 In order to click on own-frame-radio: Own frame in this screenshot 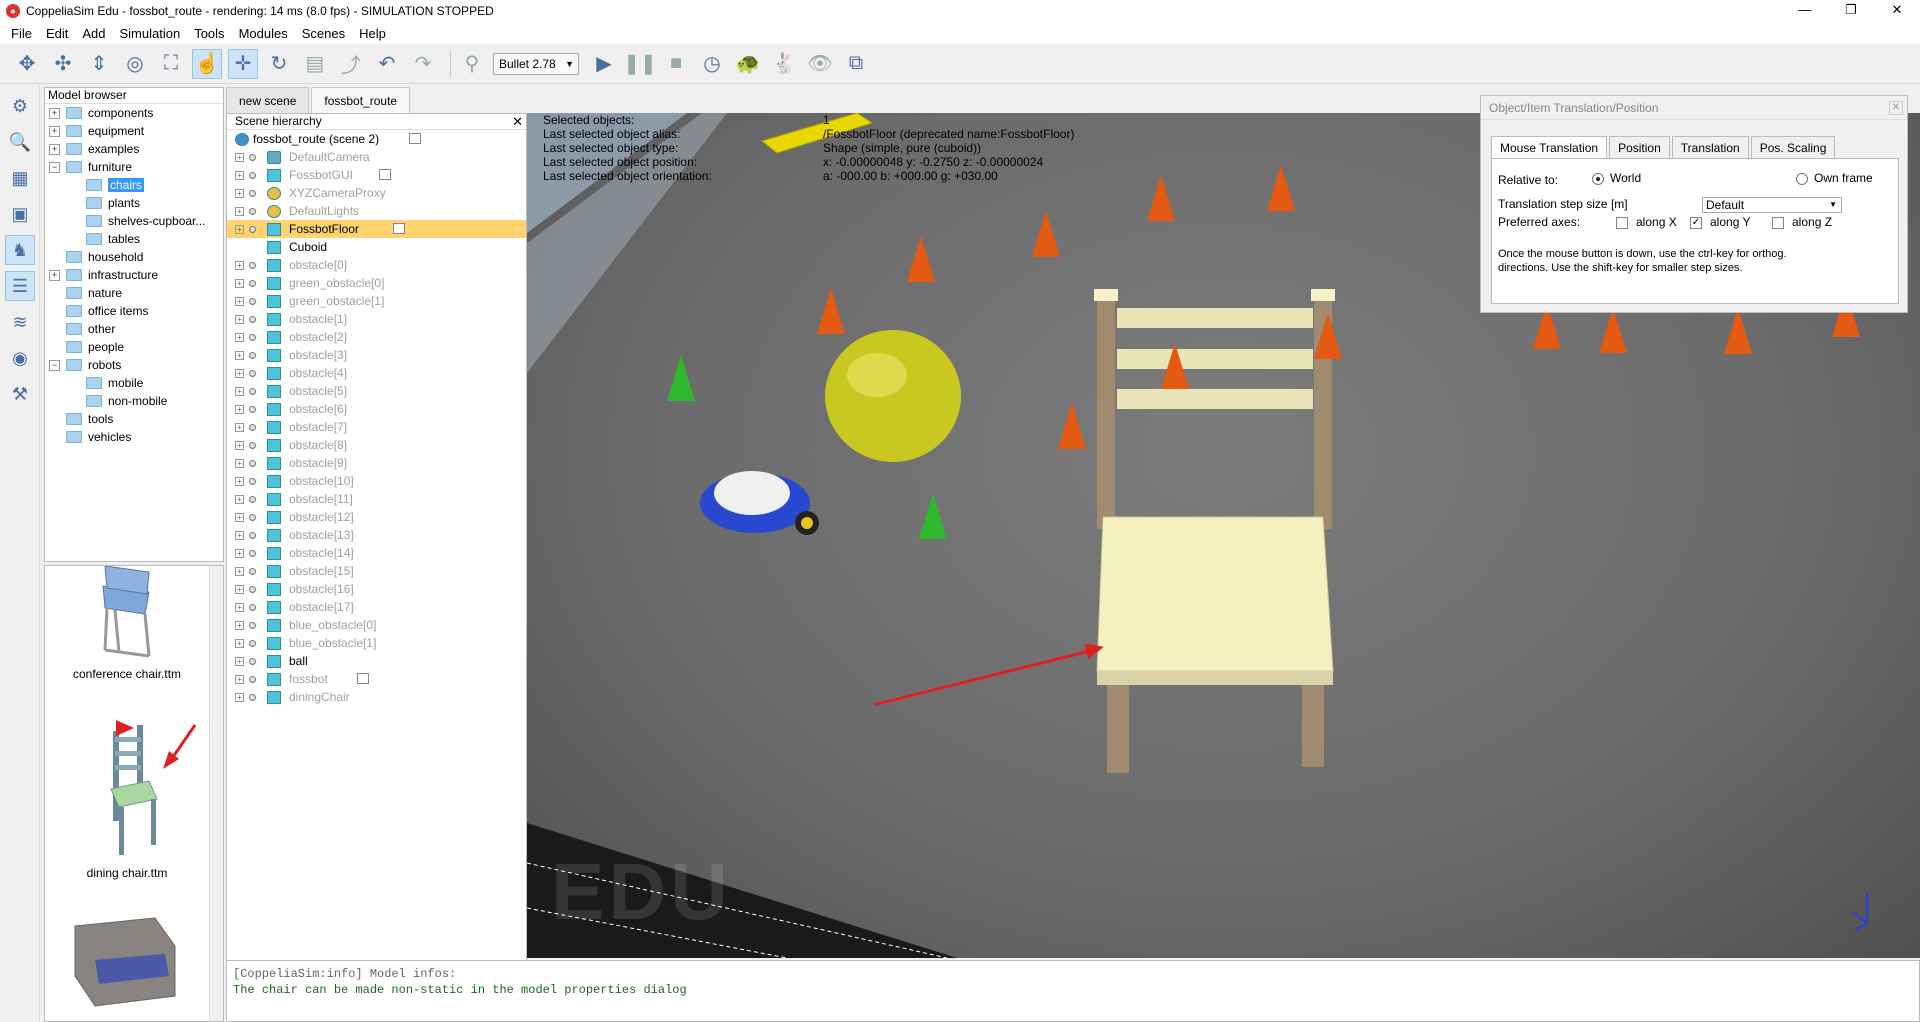, I will do `click(1834, 178)`.